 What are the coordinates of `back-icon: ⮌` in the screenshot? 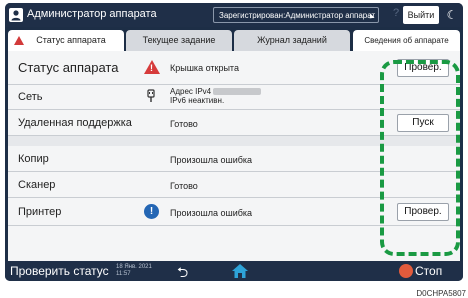 It's located at (182, 271).